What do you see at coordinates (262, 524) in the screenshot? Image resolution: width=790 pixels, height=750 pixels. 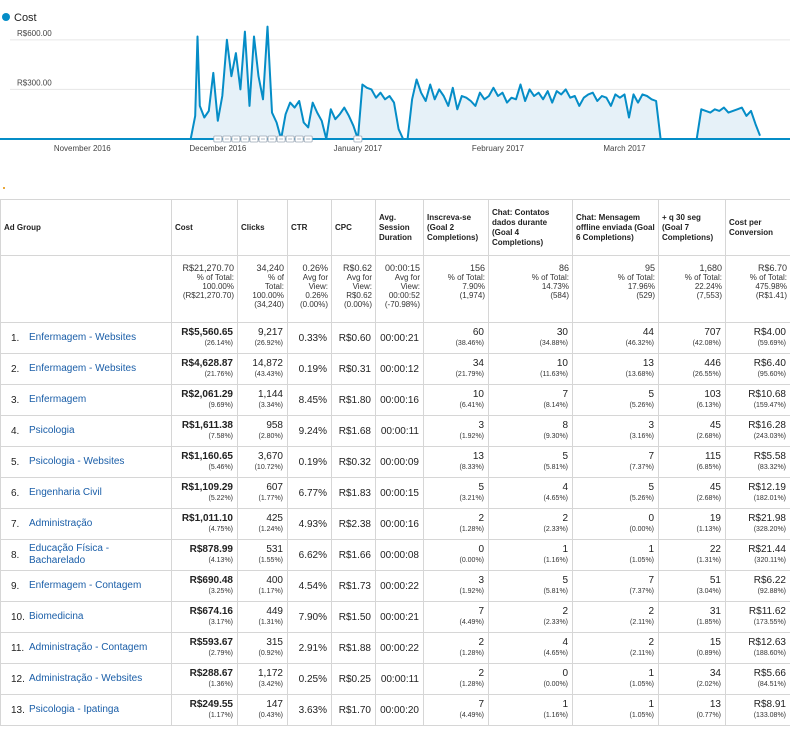 I see `clicks-cell: 425 (1.24%)` at bounding box center [262, 524].